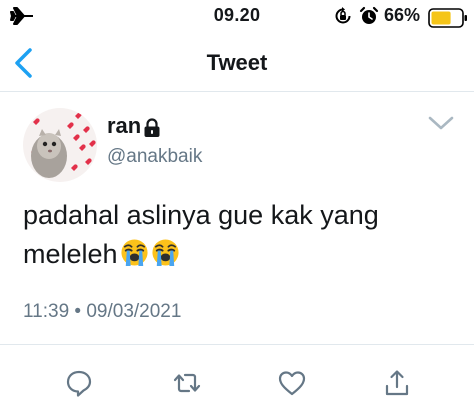 Image resolution: width=474 pixels, height=412 pixels. I want to click on reply-icon, so click(79, 383).